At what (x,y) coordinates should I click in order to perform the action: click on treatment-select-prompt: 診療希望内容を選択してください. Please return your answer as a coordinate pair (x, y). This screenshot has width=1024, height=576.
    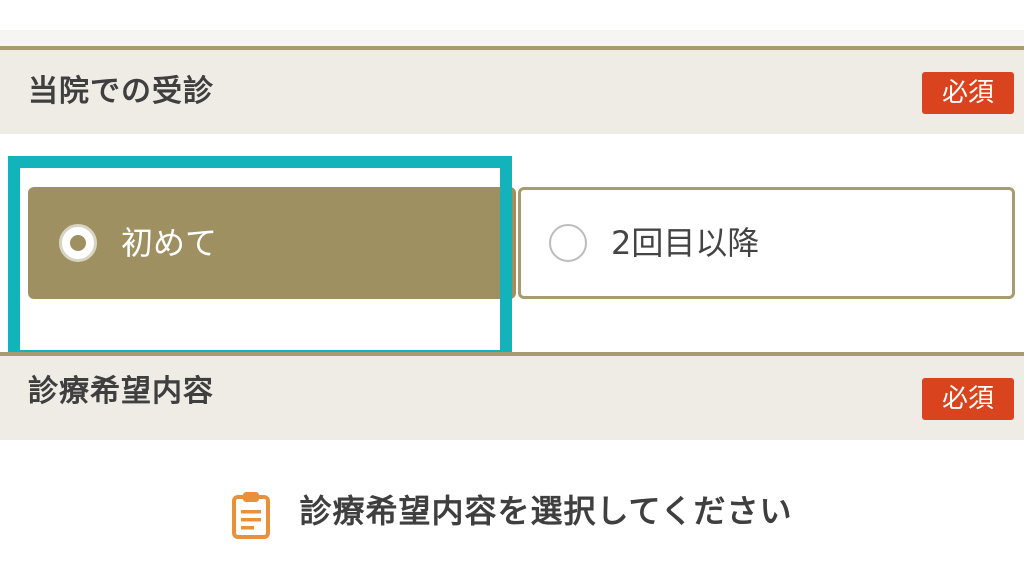
    Looking at the image, I should click on (546, 511).